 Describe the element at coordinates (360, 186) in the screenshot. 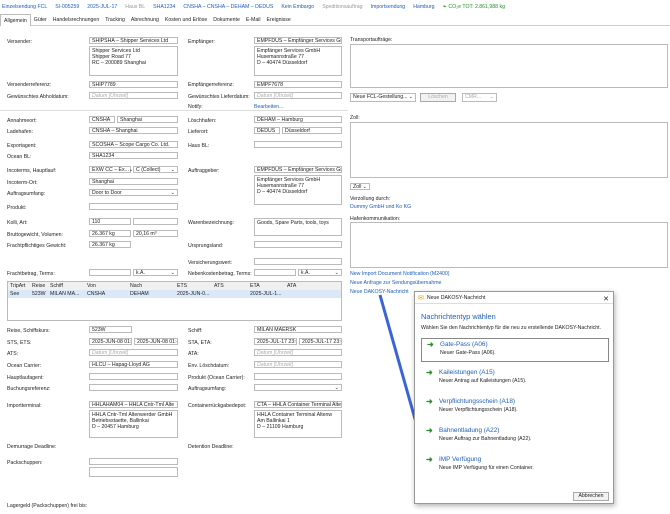

I see `zoll-select: Zoll ⌄` at that location.